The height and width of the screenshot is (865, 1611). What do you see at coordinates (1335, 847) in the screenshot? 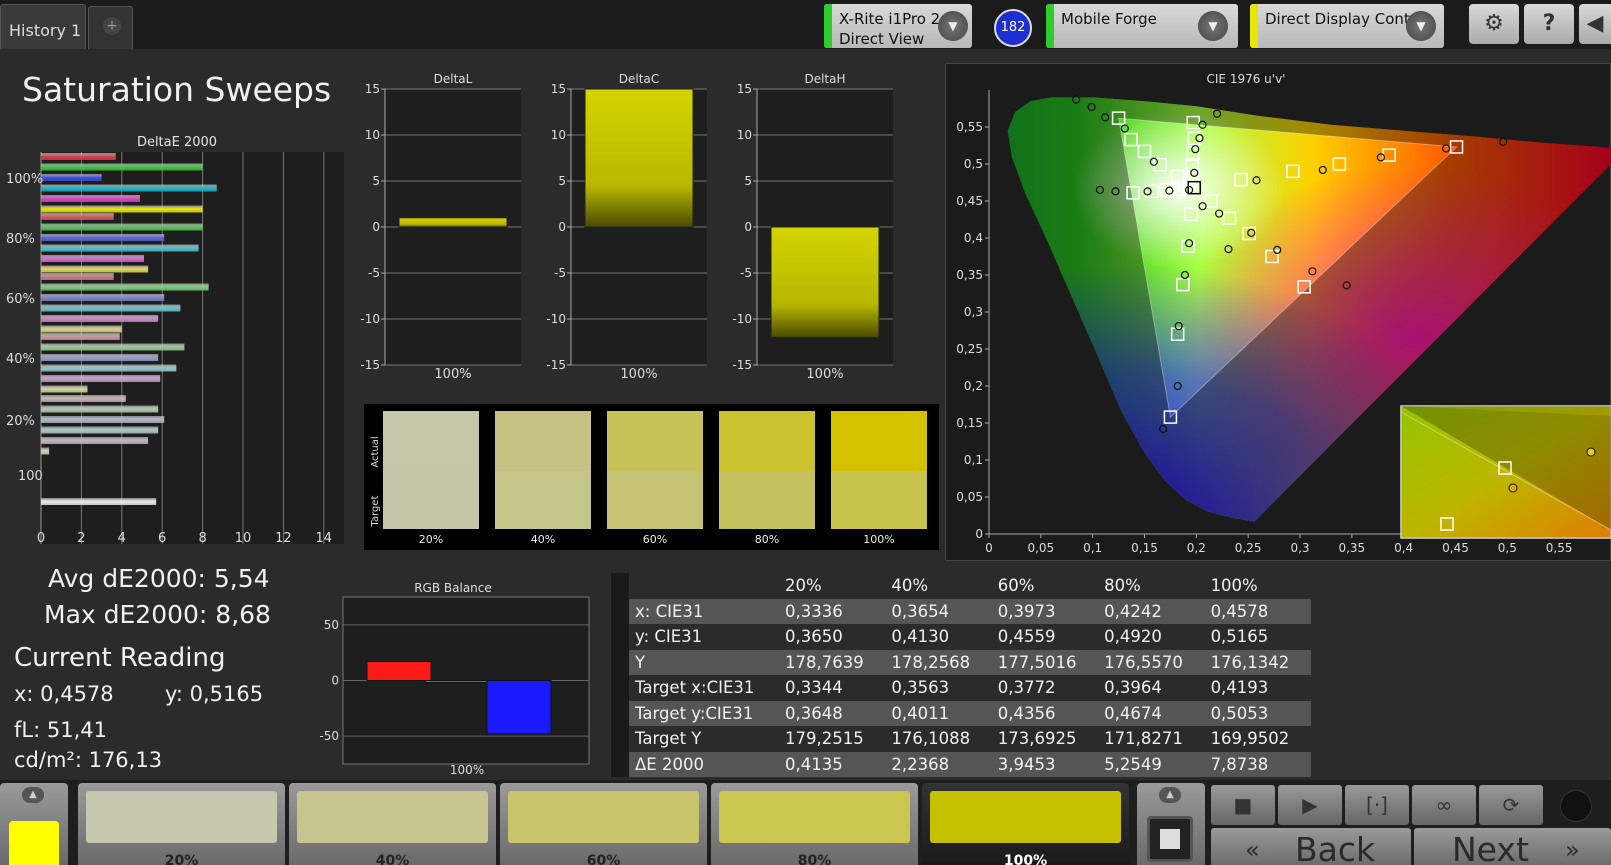
I see `back-button-label: Back` at bounding box center [1335, 847].